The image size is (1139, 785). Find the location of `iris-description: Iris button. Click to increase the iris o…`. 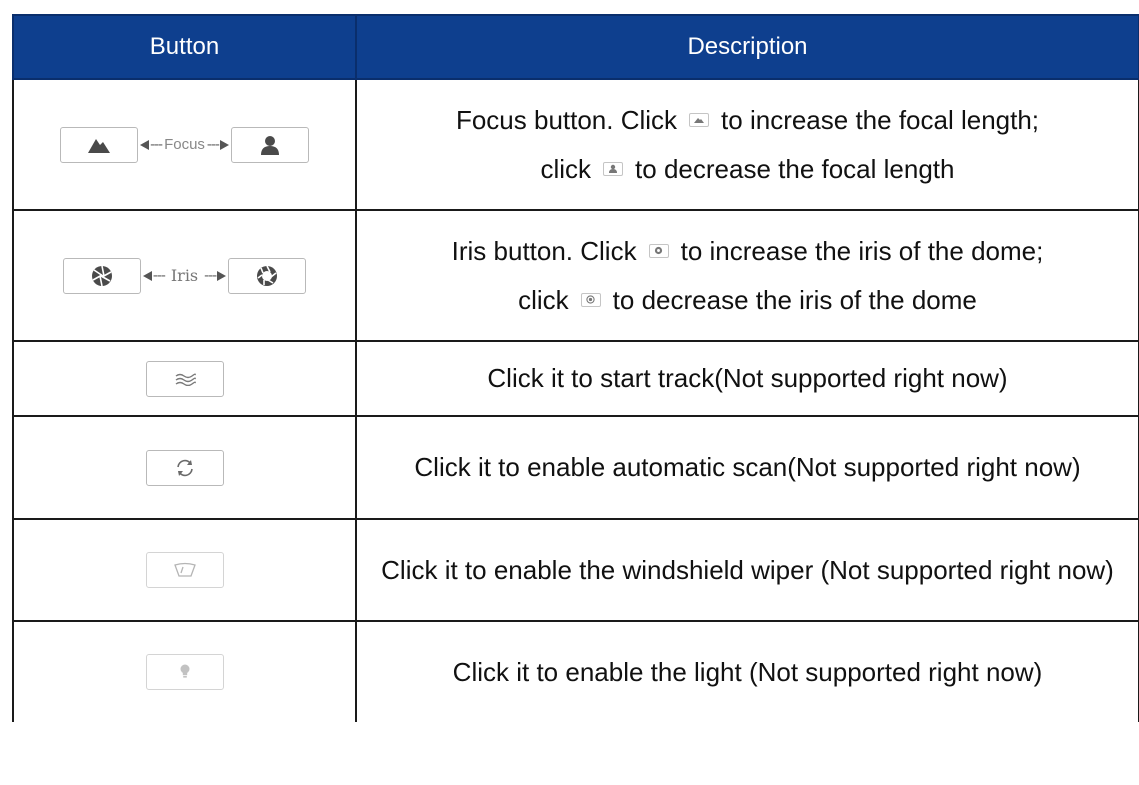

iris-description: Iris button. Click to increase the iris o… is located at coordinates (747, 275).